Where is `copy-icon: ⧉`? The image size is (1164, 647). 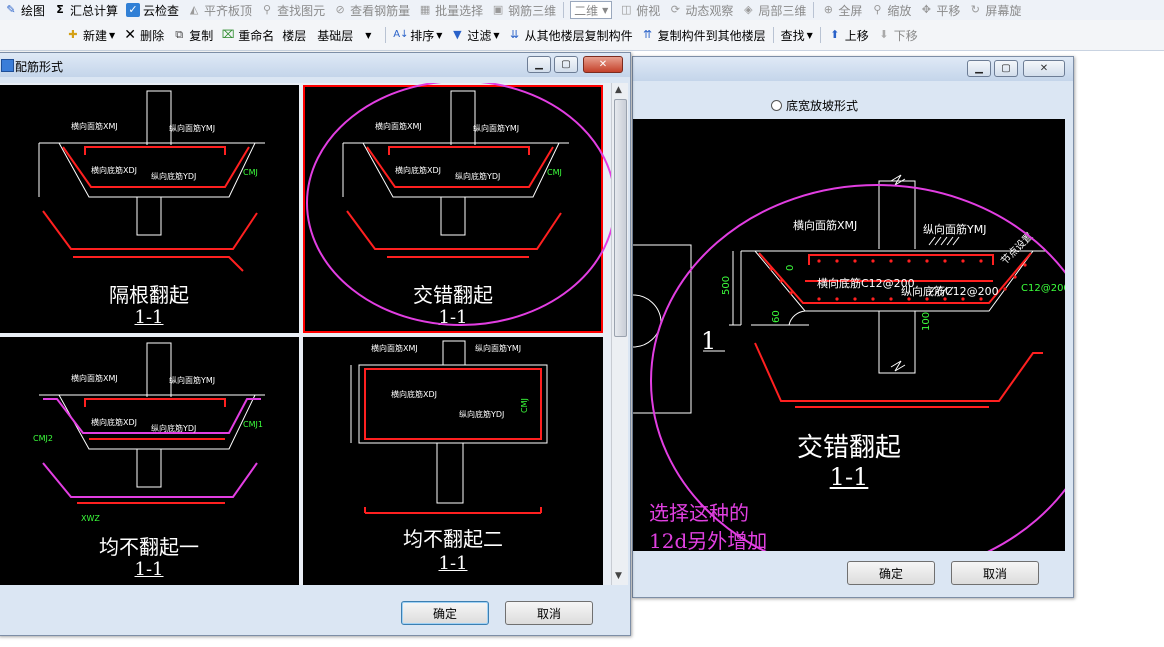
copy-icon: ⧉ is located at coordinates (179, 34).